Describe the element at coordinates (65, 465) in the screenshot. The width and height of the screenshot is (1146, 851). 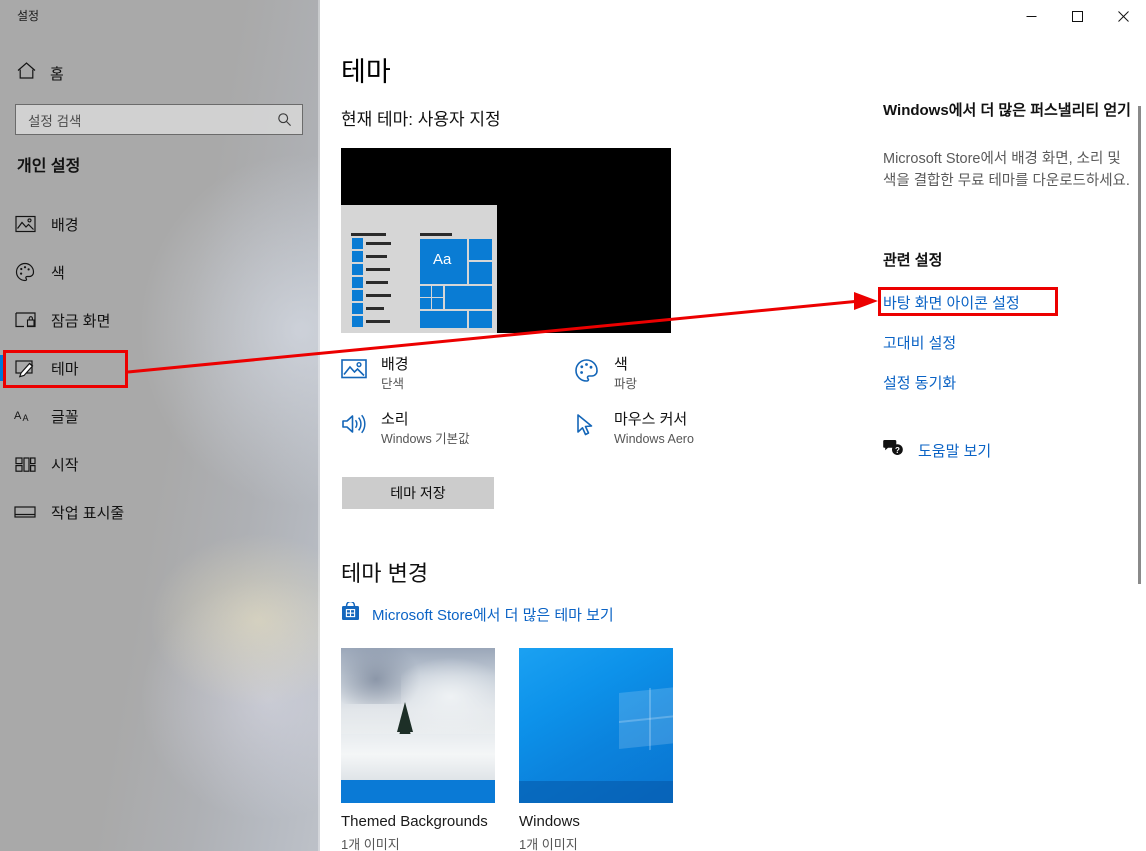
I see `sidebar-item-label: 시작` at that location.